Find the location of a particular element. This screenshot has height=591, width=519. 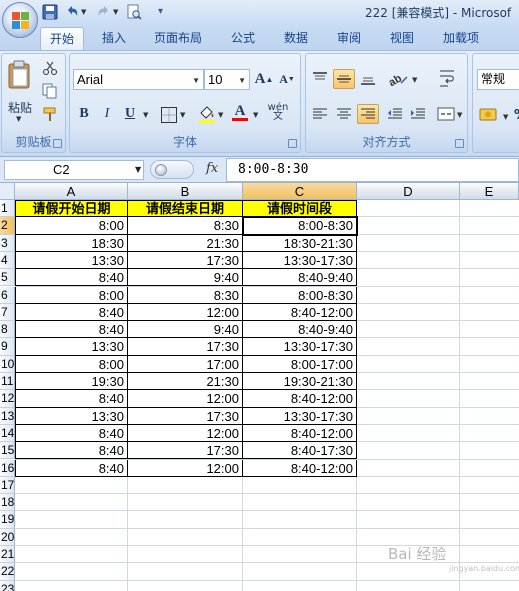

format-painter-icon is located at coordinates (50, 114).